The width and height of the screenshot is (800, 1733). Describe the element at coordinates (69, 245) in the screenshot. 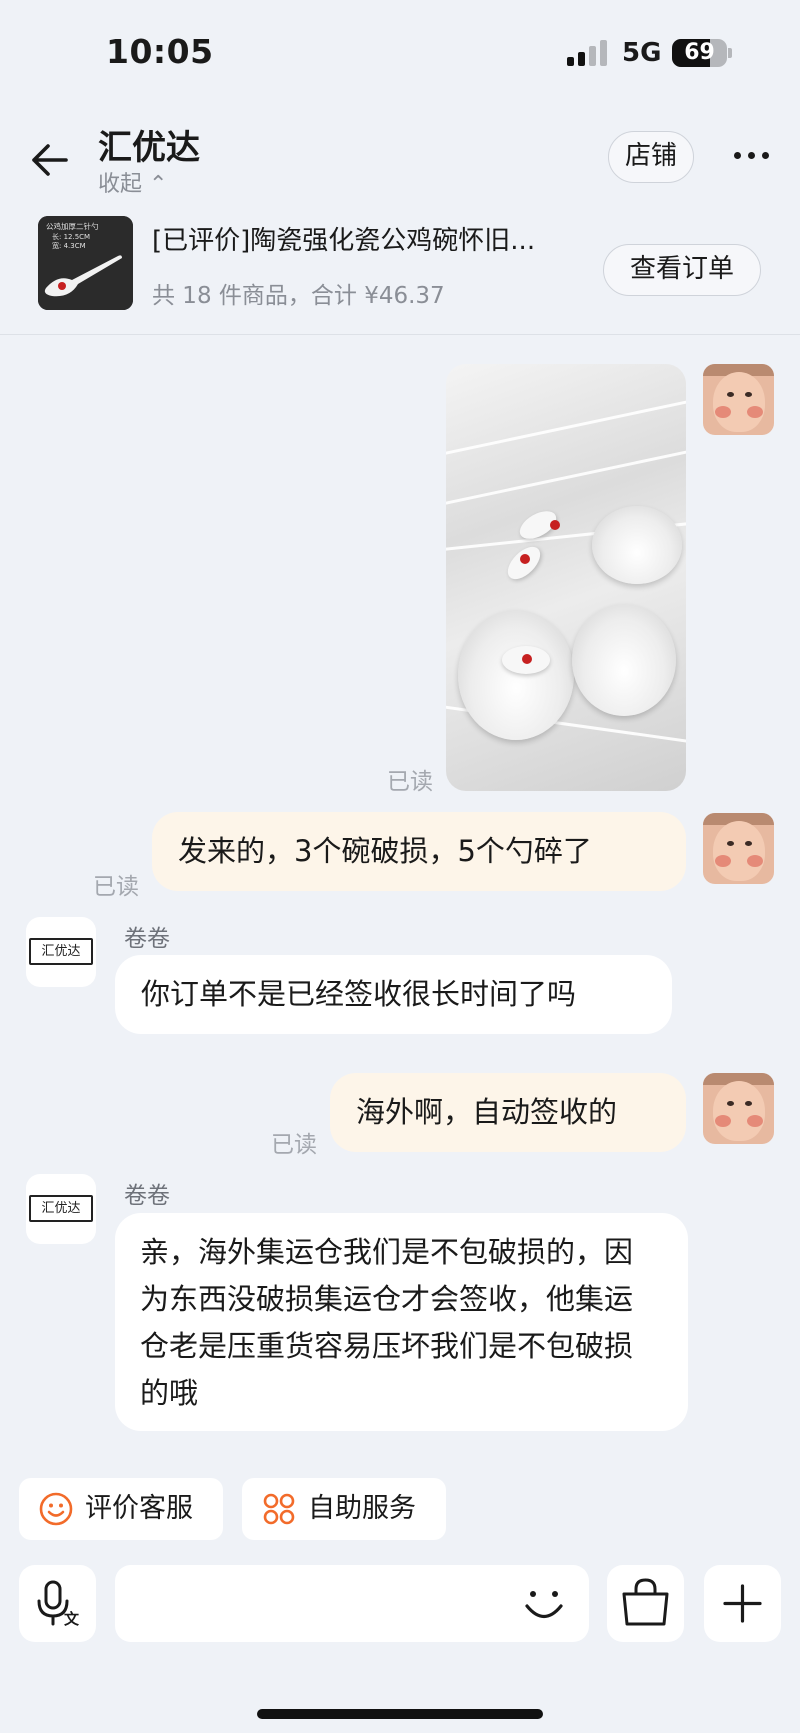

I see `svg-text: 宽: 4.3CM` at that location.